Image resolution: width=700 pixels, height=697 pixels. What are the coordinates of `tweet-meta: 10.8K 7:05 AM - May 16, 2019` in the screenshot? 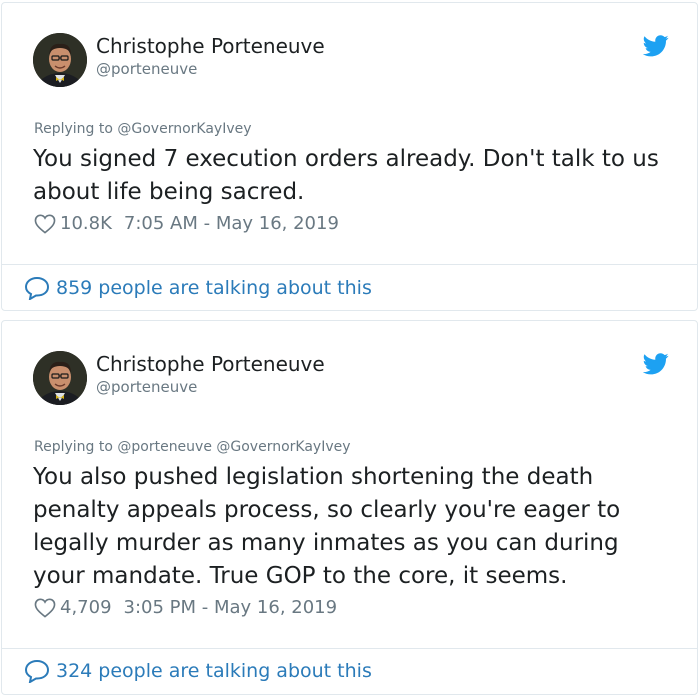 It's located at (186, 223).